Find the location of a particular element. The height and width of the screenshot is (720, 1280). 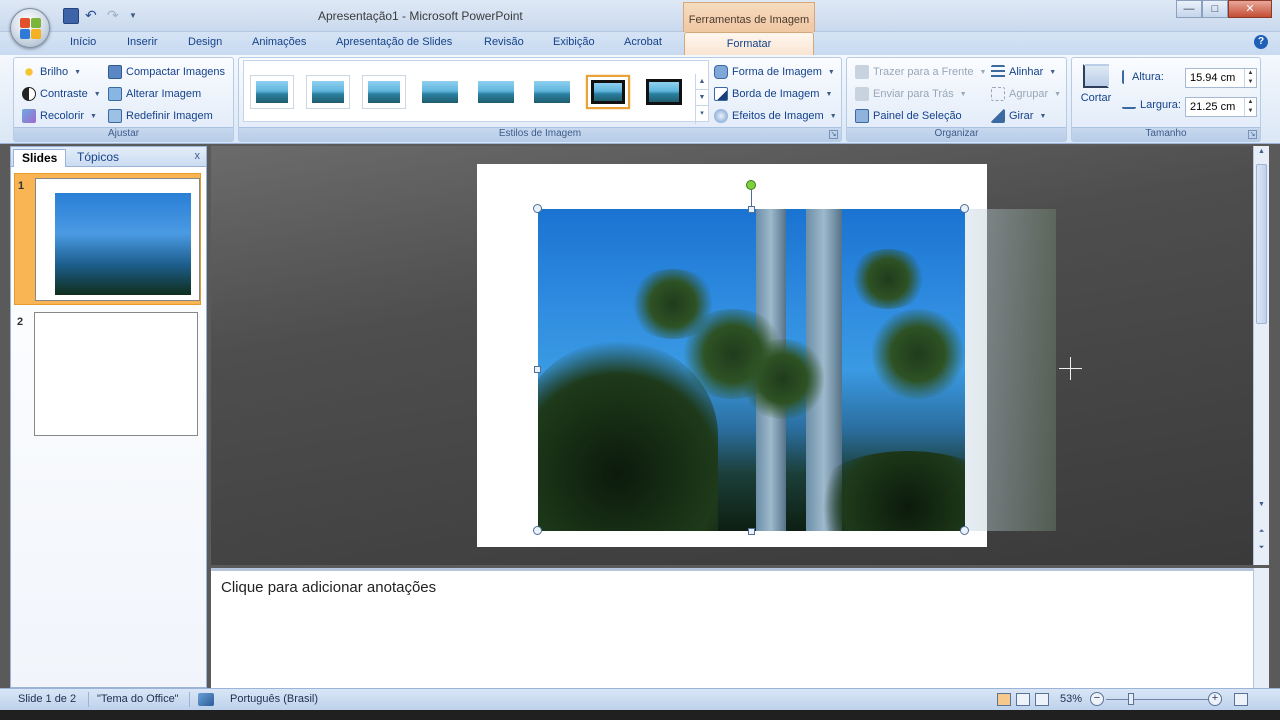

zoom-slider is located at coordinates (1159, 699).